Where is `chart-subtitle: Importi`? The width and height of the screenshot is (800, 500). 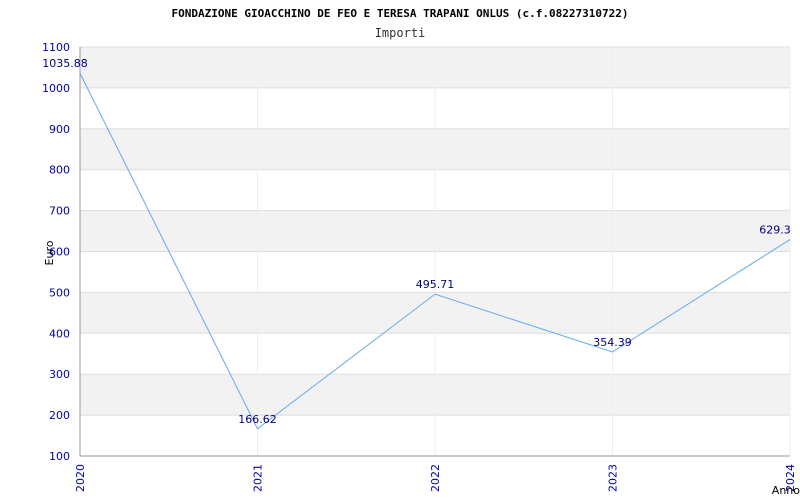 chart-subtitle: Importi is located at coordinates (400, 33).